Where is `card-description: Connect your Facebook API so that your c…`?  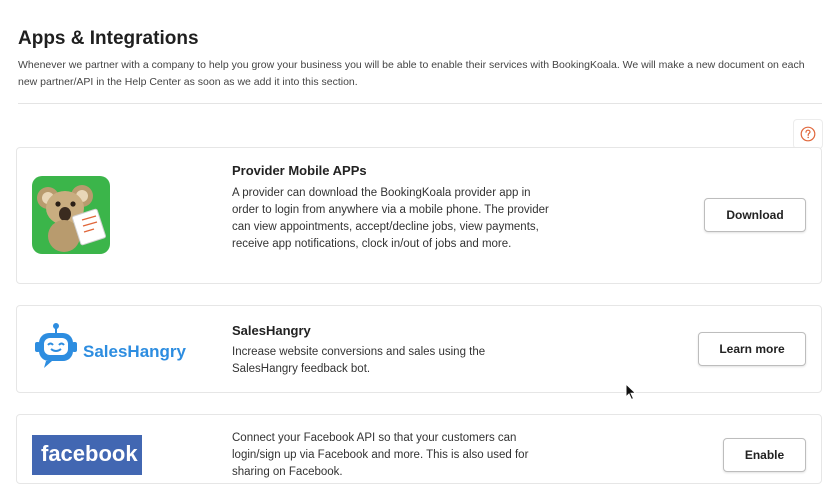
card-description: Connect your Facebook API so that your c… is located at coordinates (380, 455).